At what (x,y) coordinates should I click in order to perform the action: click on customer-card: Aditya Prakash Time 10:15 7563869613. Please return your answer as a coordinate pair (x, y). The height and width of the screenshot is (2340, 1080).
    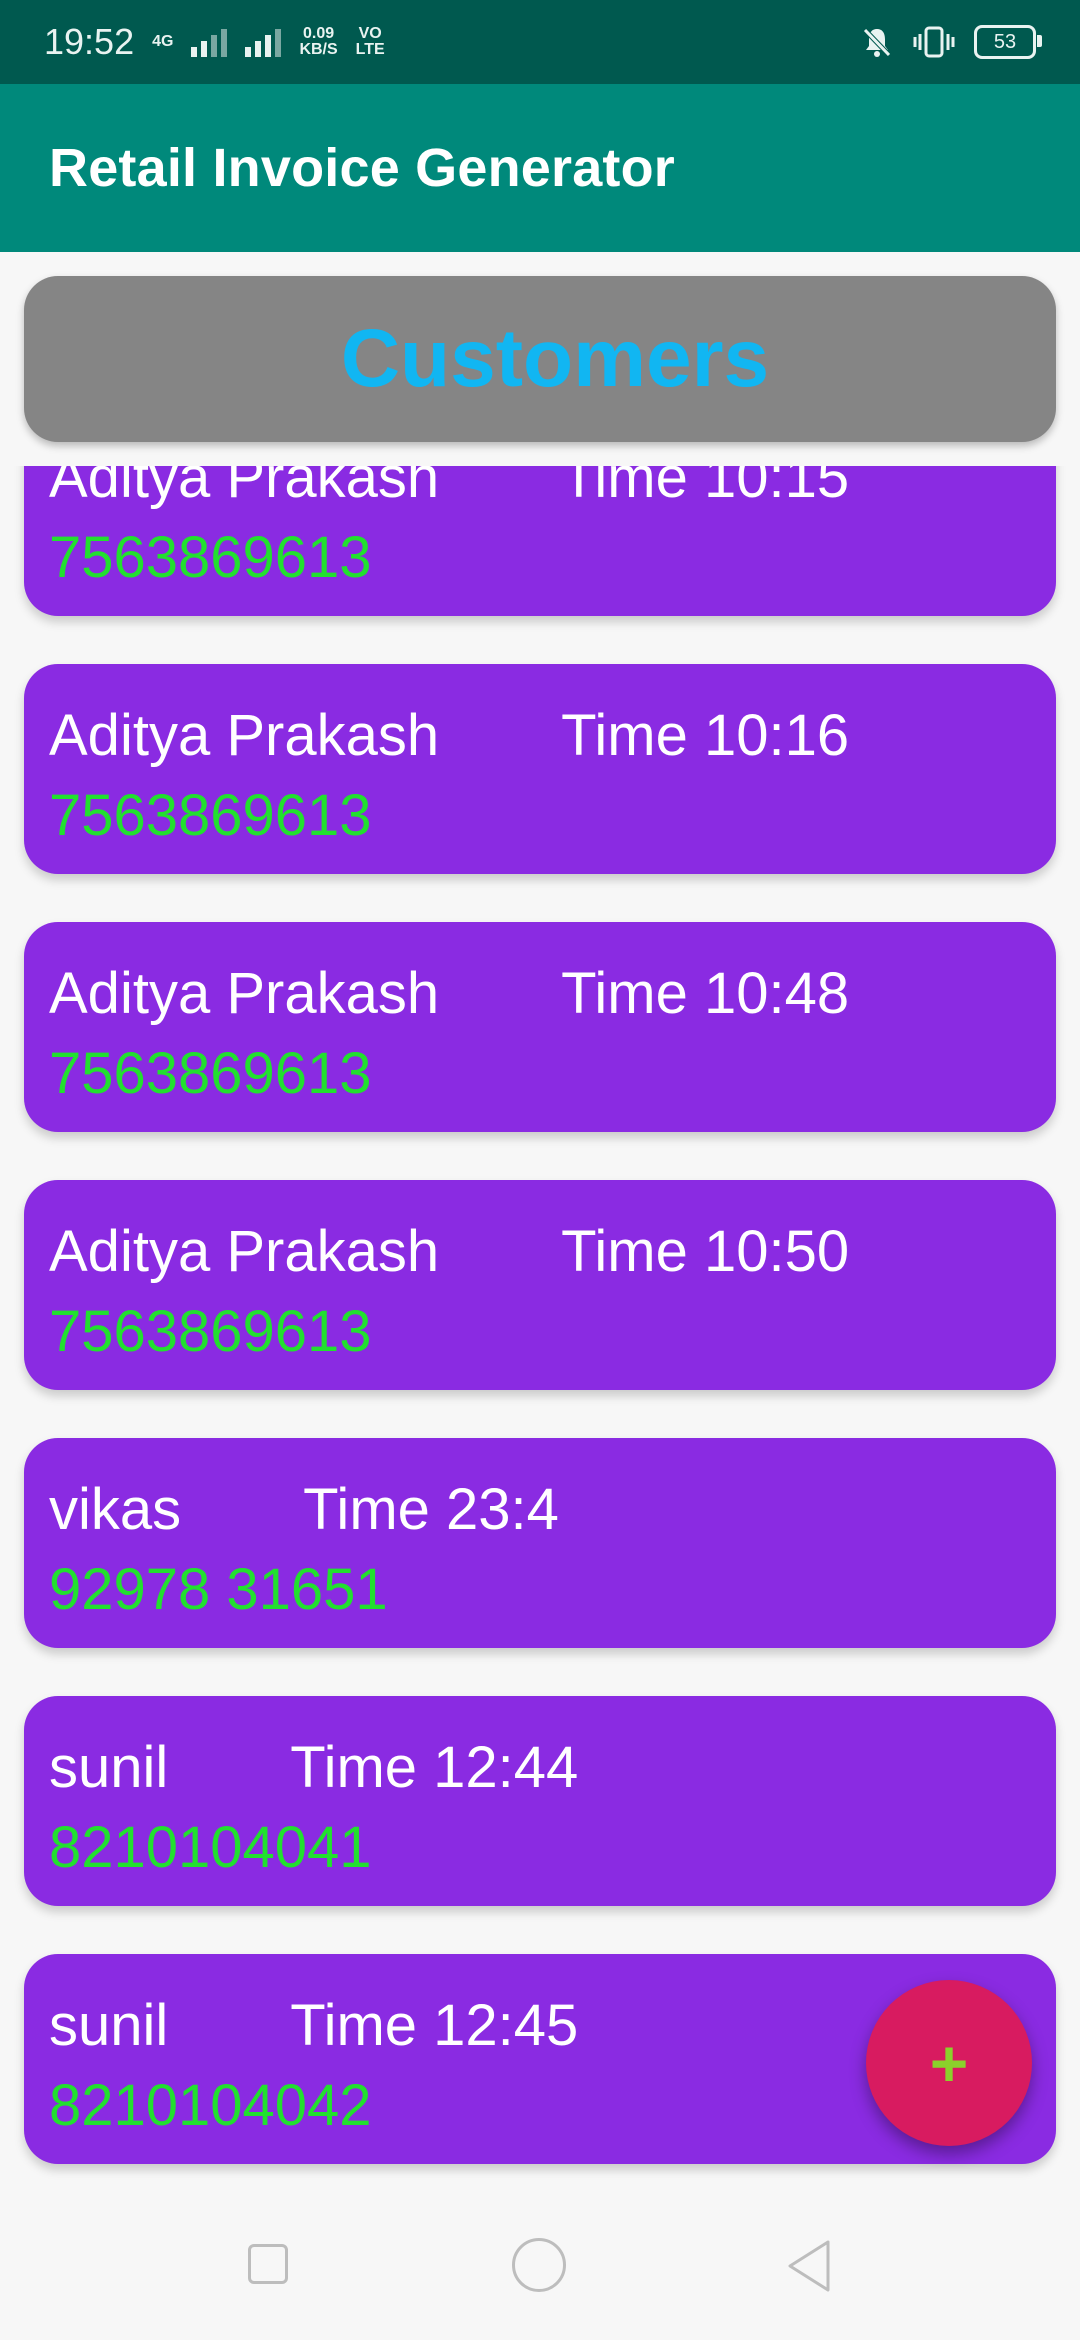
    Looking at the image, I should click on (540, 541).